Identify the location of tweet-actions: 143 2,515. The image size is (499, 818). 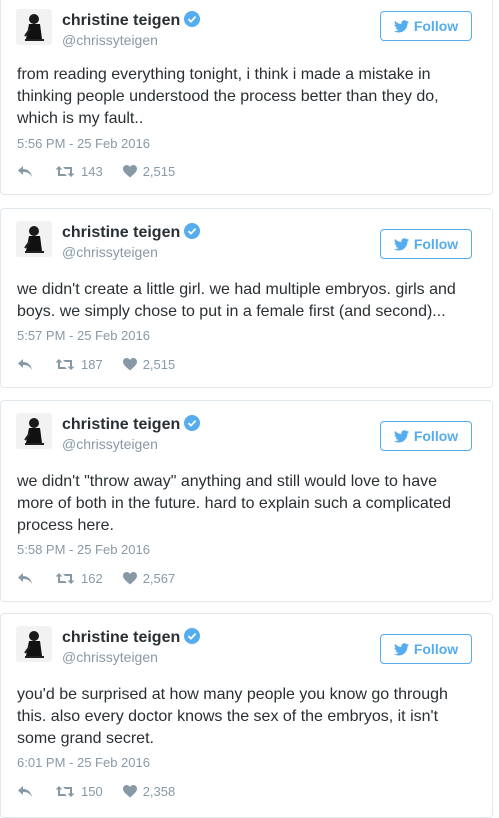
(96, 171).